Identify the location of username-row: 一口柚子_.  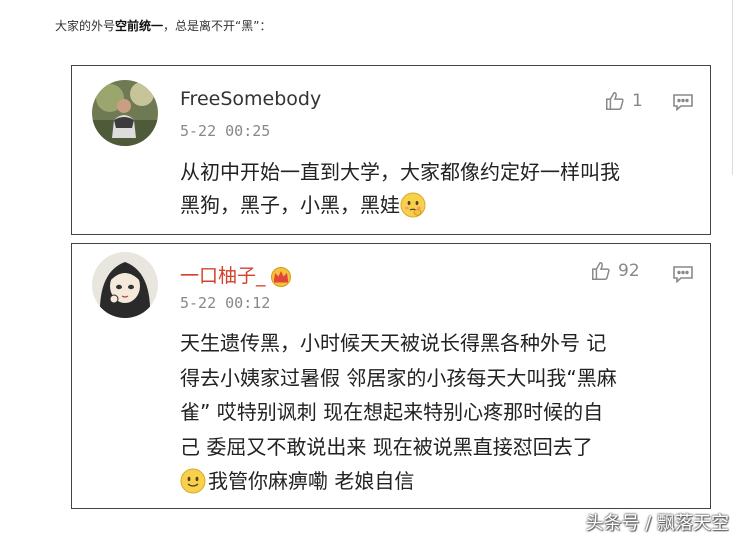
(236, 274).